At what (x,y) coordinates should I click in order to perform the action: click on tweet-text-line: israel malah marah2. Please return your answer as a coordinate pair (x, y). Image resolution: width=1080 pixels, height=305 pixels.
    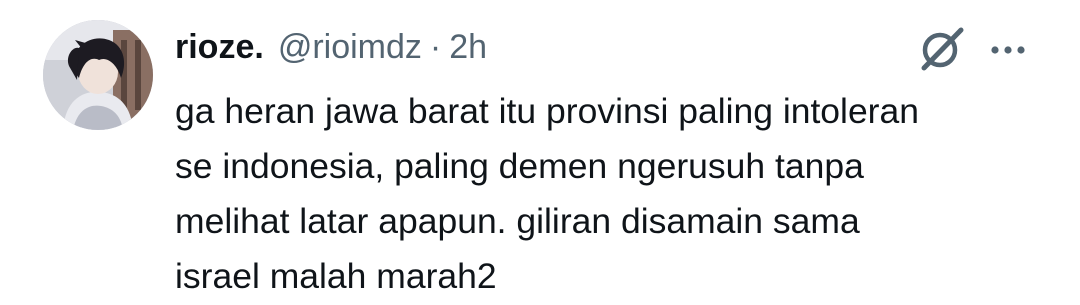
    Looking at the image, I should click on (336, 276).